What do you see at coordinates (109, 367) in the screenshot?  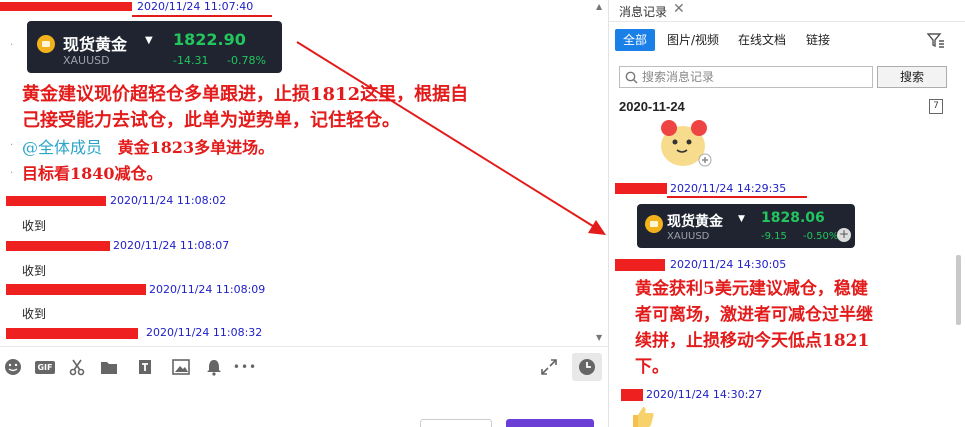 I see `folder-icon` at bounding box center [109, 367].